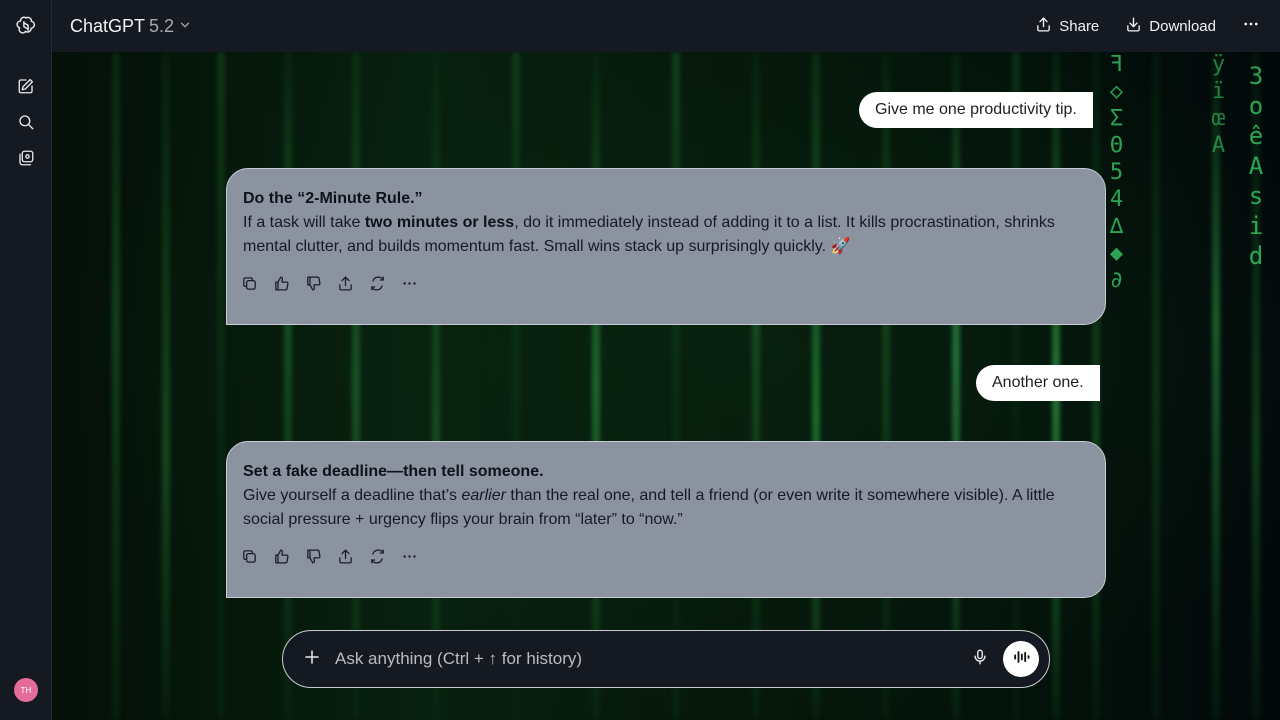  I want to click on user-message-text: Give me one productivity tip., so click(976, 109).